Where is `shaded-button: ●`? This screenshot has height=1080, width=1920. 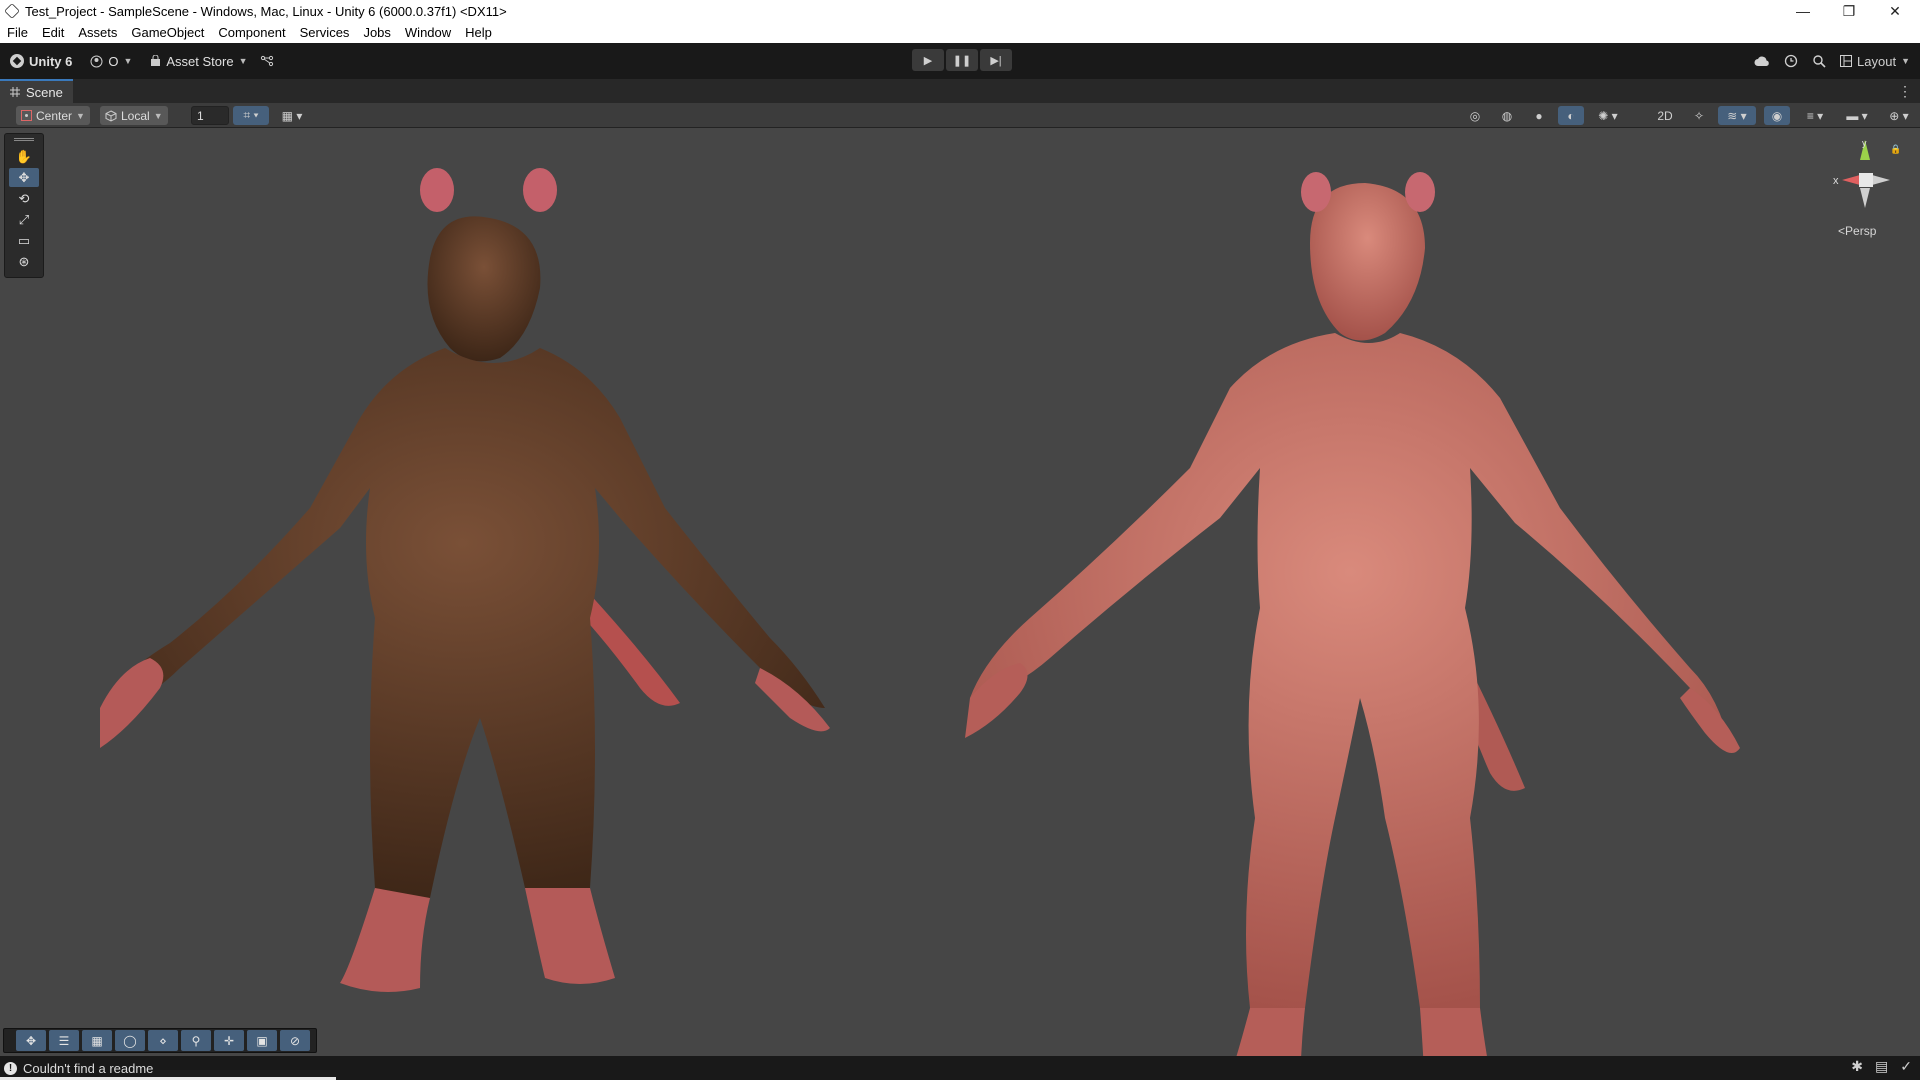
shaded-button: ● is located at coordinates (1539, 115).